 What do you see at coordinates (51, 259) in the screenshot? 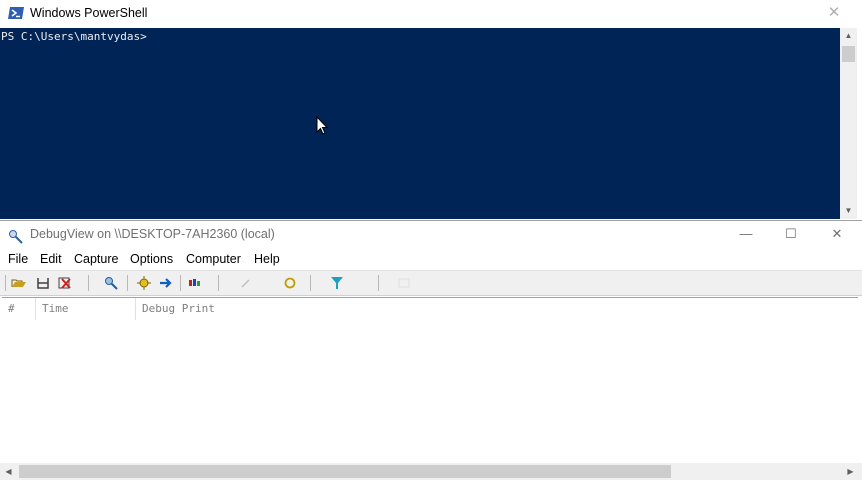
I see `menu-edit: Edit` at bounding box center [51, 259].